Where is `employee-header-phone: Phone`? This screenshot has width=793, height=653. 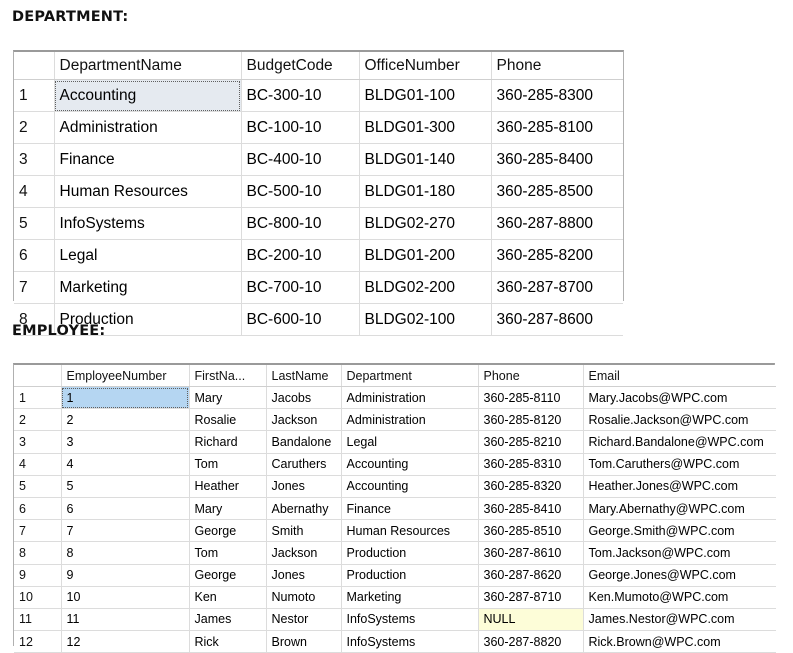
employee-header-phone: Phone is located at coordinates (531, 376).